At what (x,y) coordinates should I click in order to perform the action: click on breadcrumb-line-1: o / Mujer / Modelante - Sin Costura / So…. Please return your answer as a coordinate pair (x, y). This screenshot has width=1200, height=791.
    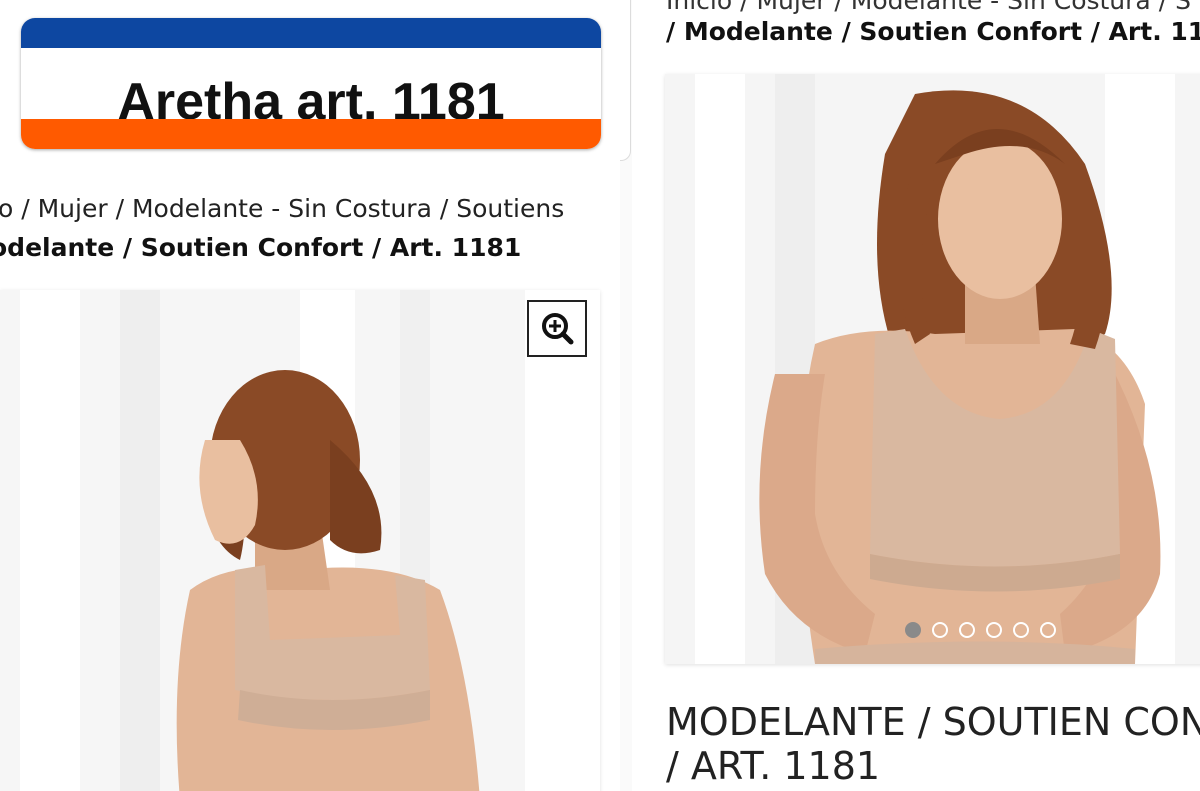
    Looking at the image, I should click on (282, 208).